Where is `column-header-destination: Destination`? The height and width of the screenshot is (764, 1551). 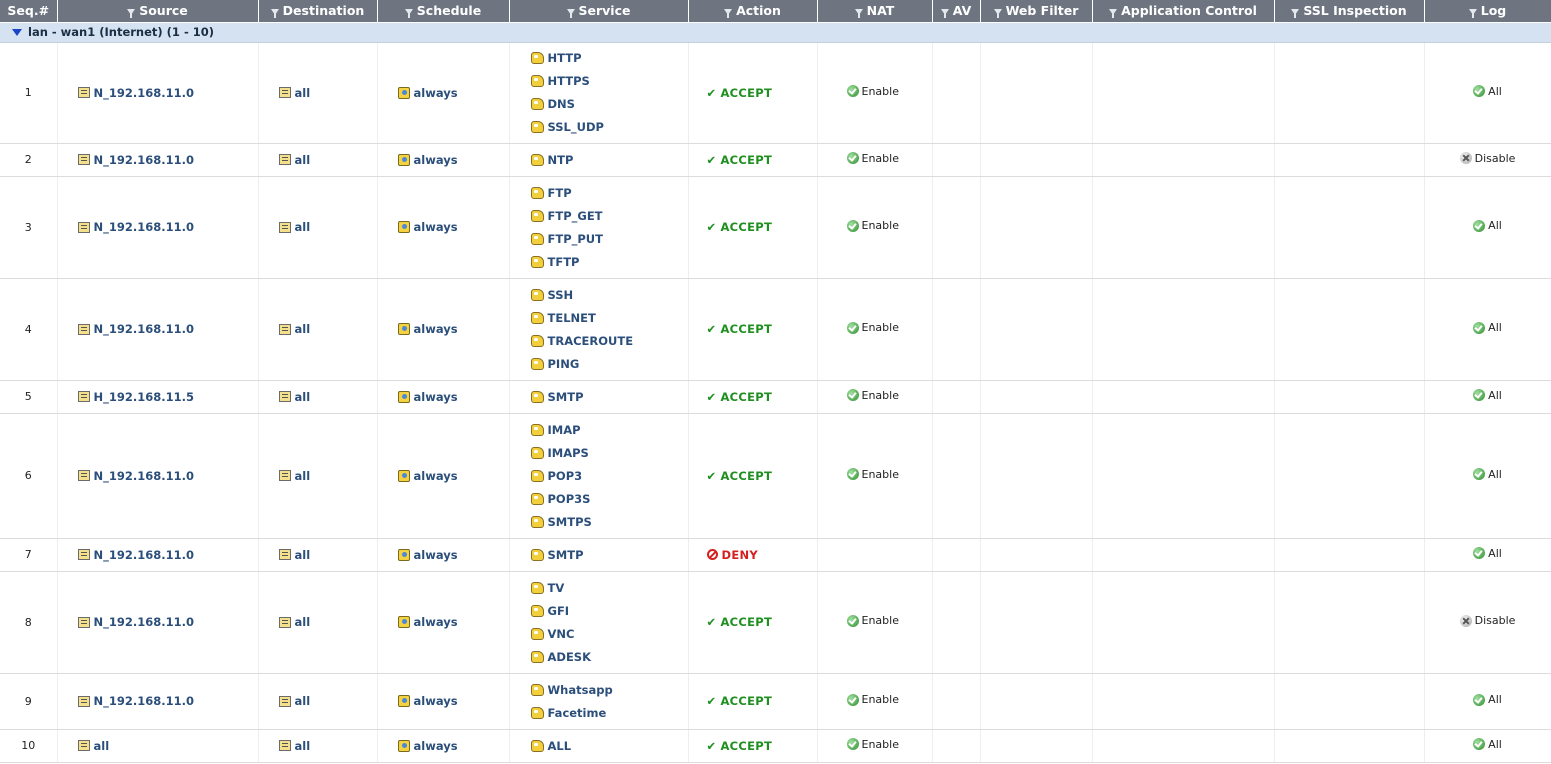 column-header-destination: Destination is located at coordinates (318, 11).